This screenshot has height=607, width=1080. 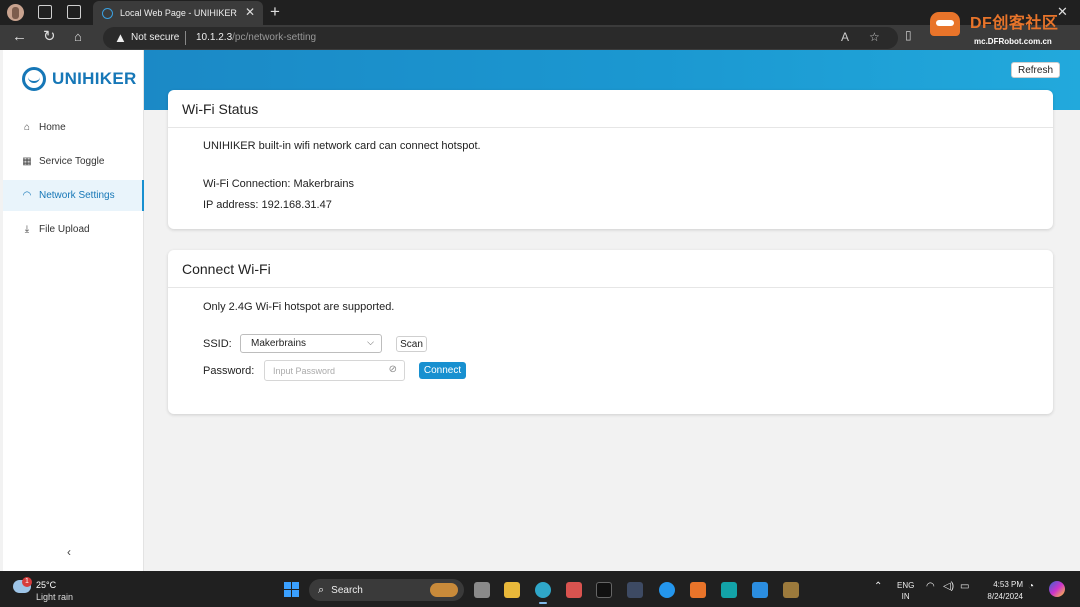 What do you see at coordinates (635, 590) in the screenshot?
I see `davinci-resolve-icon` at bounding box center [635, 590].